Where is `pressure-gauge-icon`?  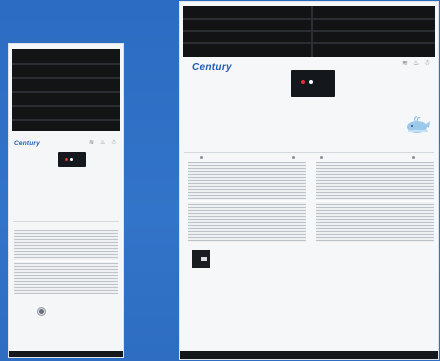 pressure-gauge-icon is located at coordinates (41, 311).